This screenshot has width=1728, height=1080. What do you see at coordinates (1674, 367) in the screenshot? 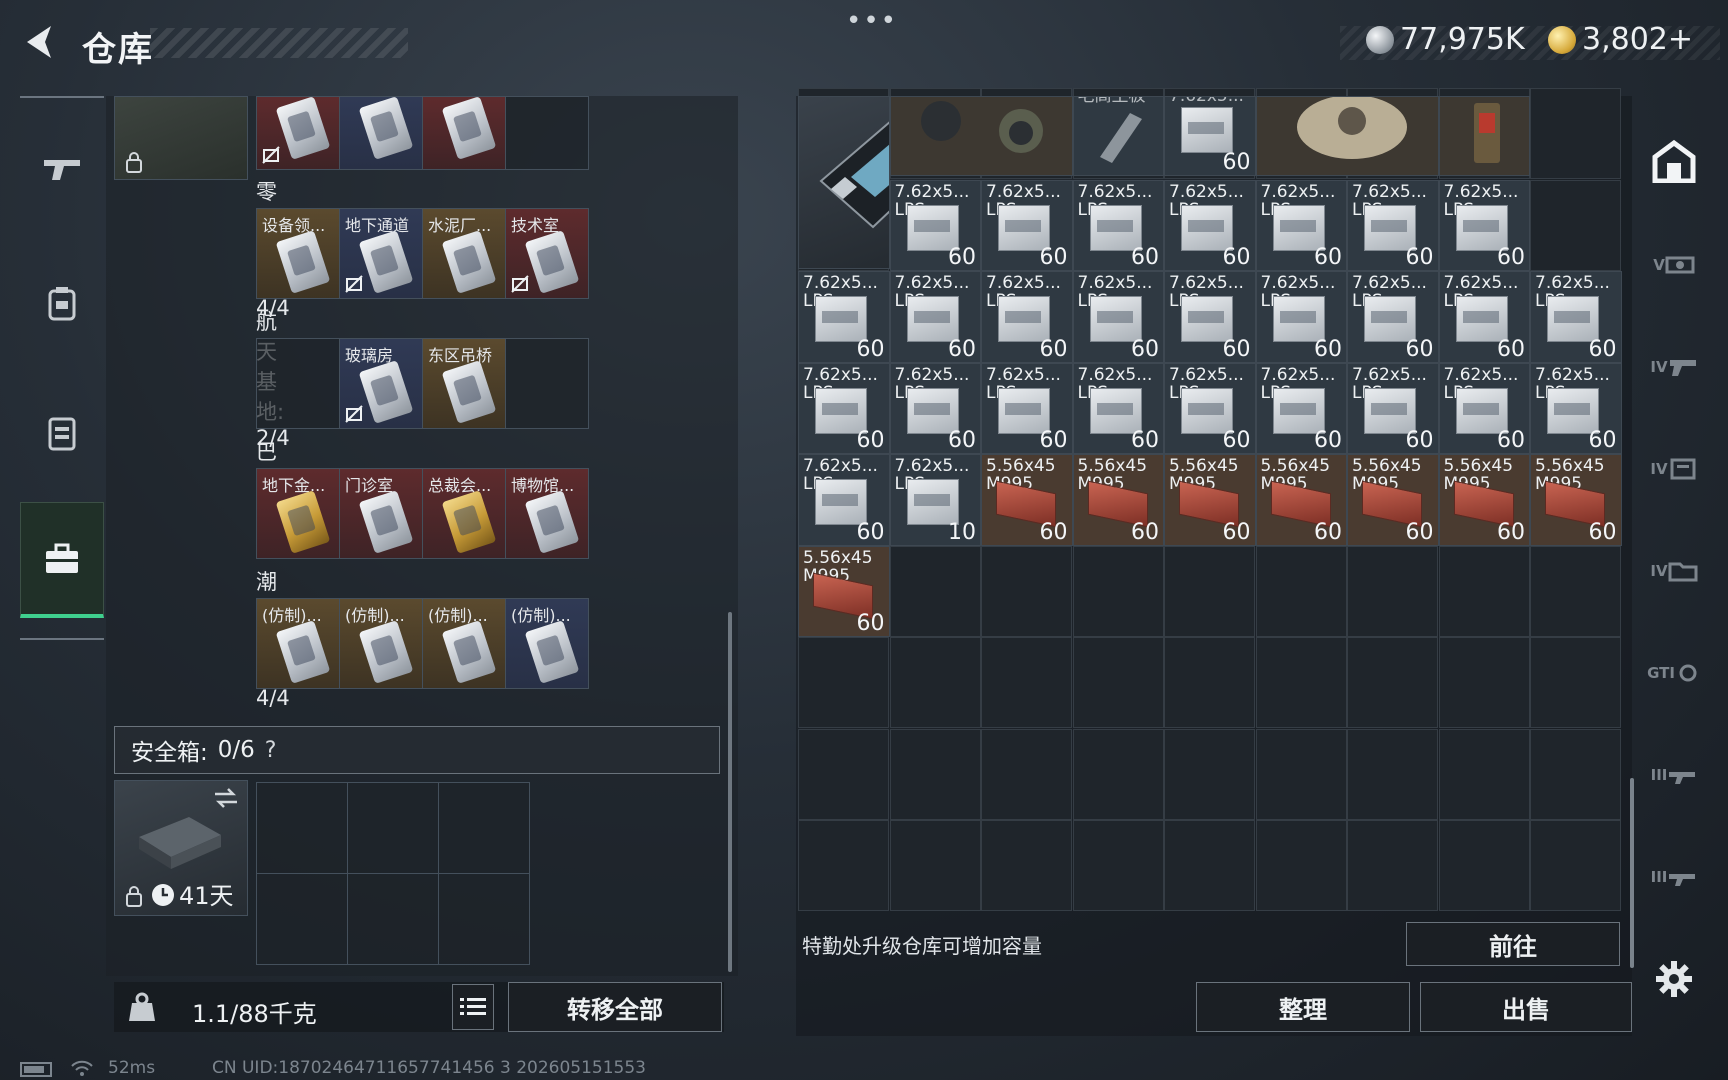
I see `tab-tier-iv-a: IV` at bounding box center [1674, 367].